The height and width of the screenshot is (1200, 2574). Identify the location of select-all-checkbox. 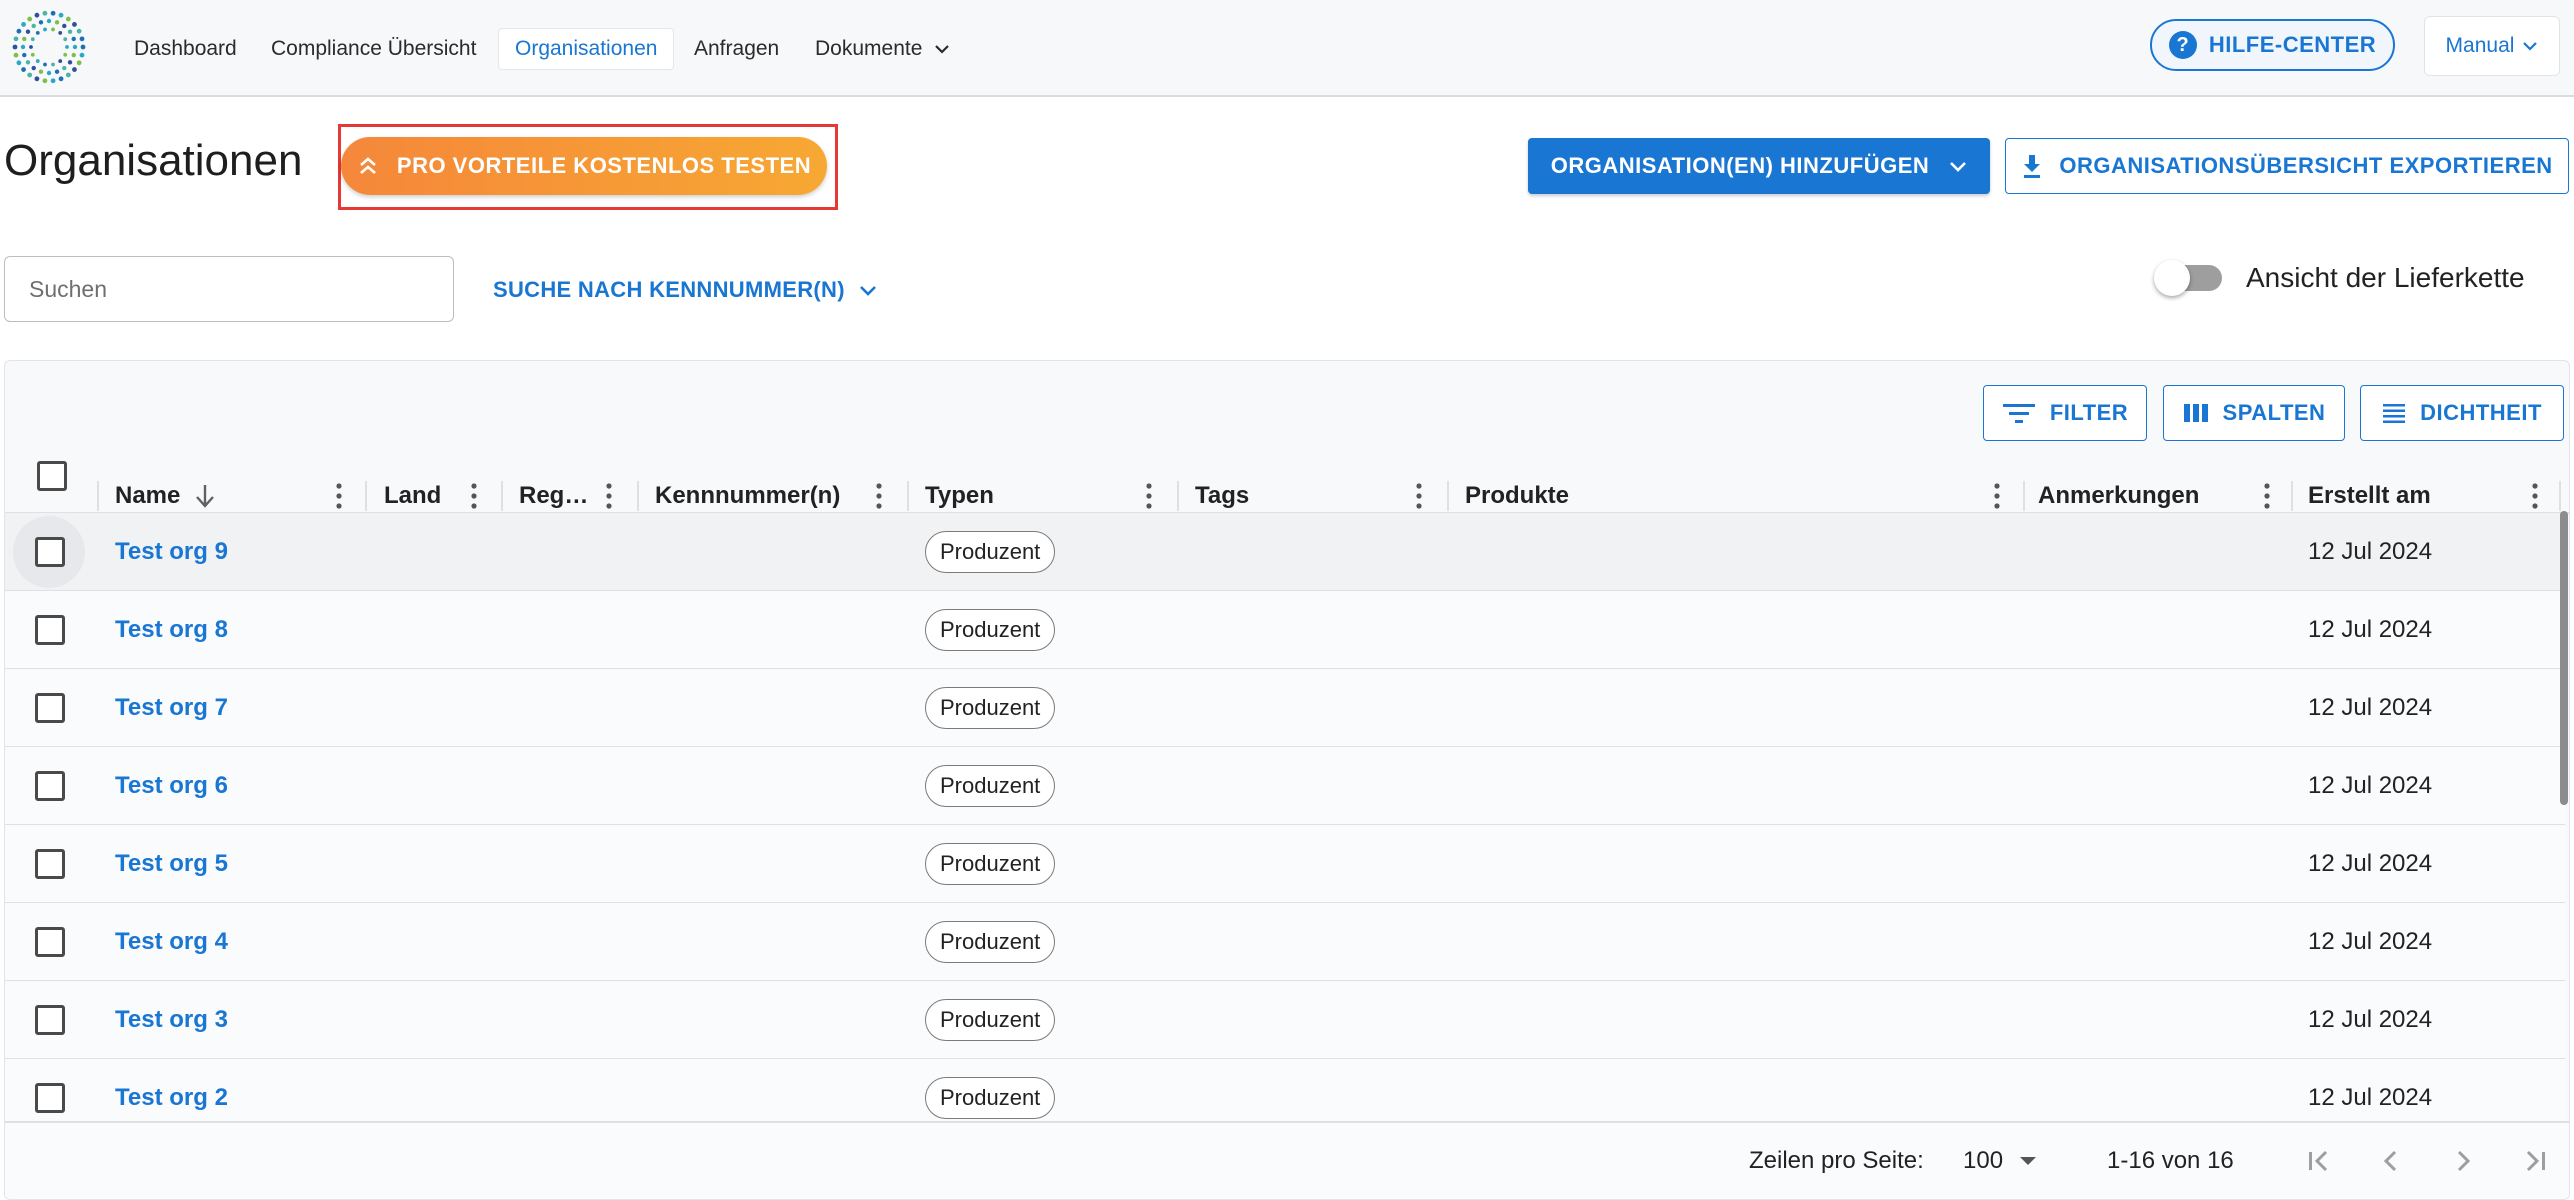
(52, 476).